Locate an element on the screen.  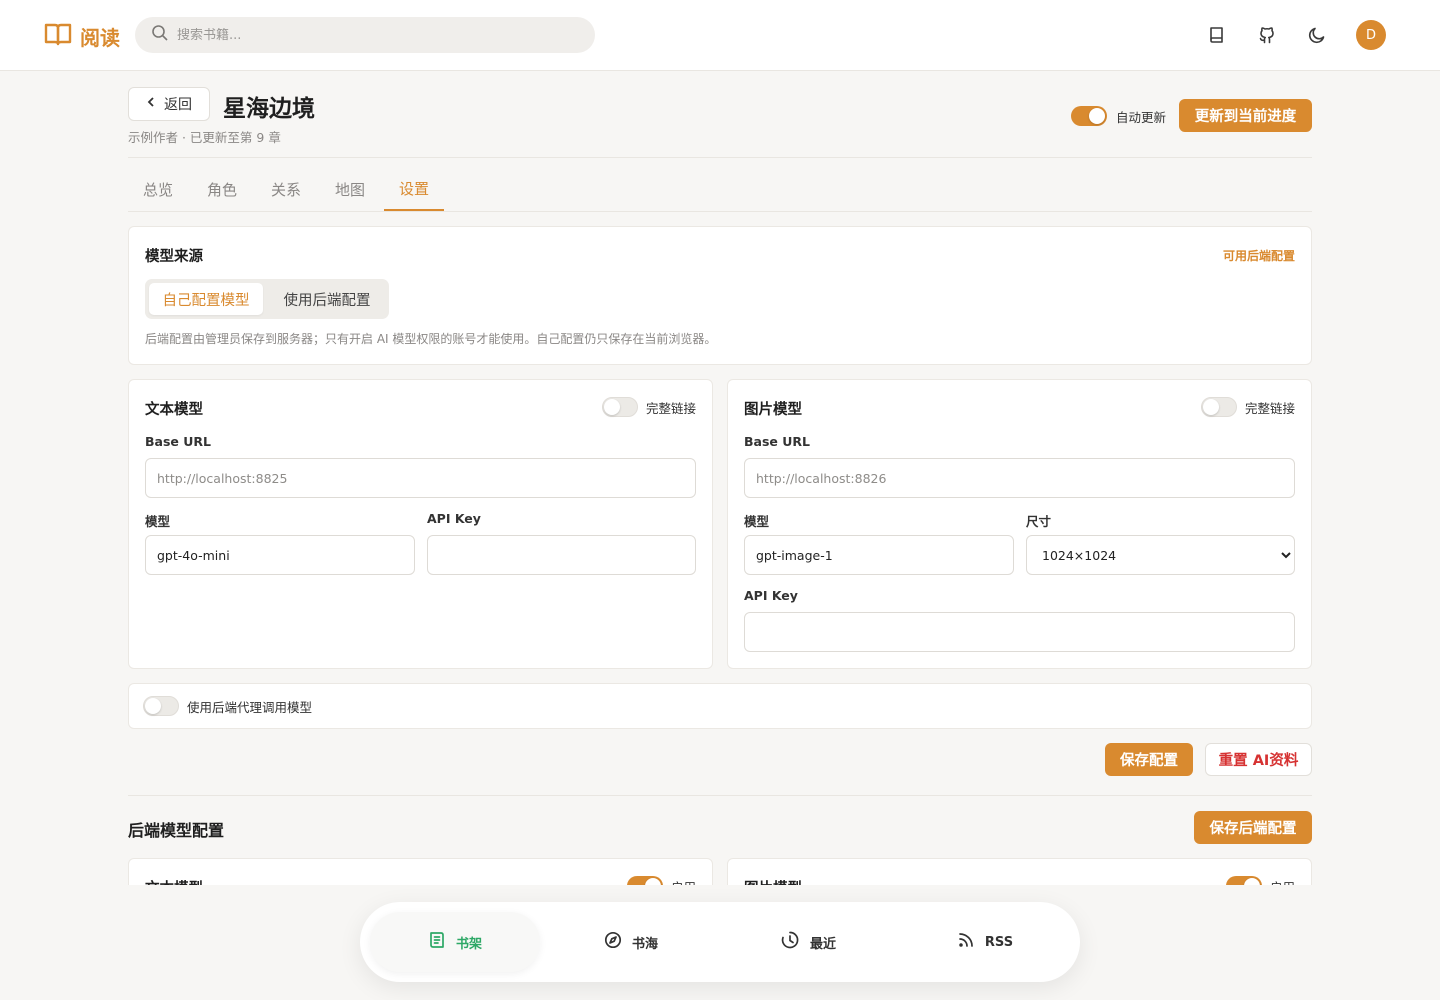
image-api-key-label: API Key is located at coordinates (771, 595).